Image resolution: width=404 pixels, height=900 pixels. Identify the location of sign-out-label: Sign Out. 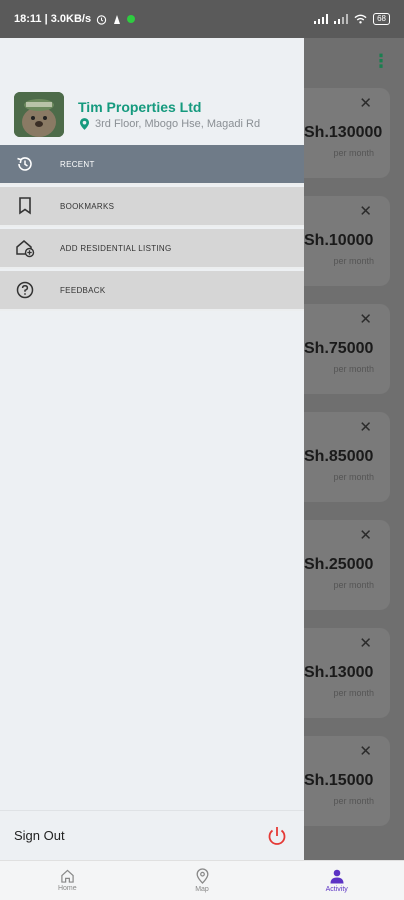
(39, 835).